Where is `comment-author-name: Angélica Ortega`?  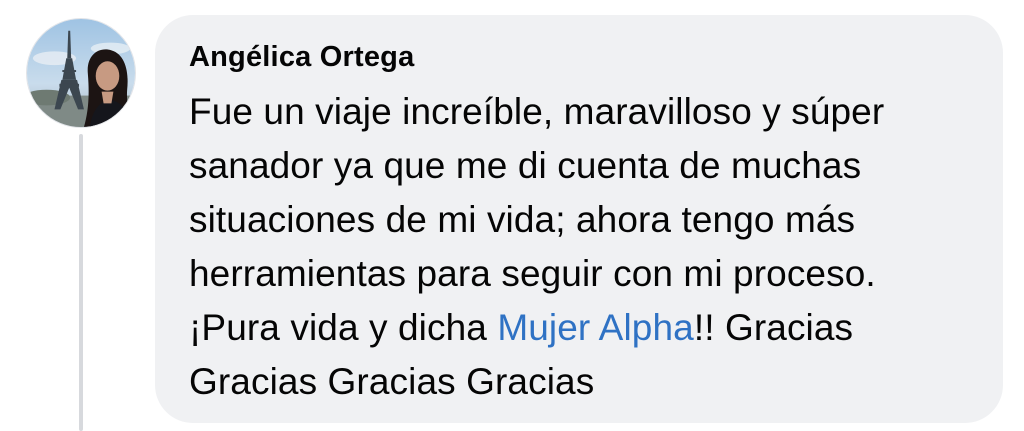
comment-author-name: Angélica Ortega is located at coordinates (301, 57).